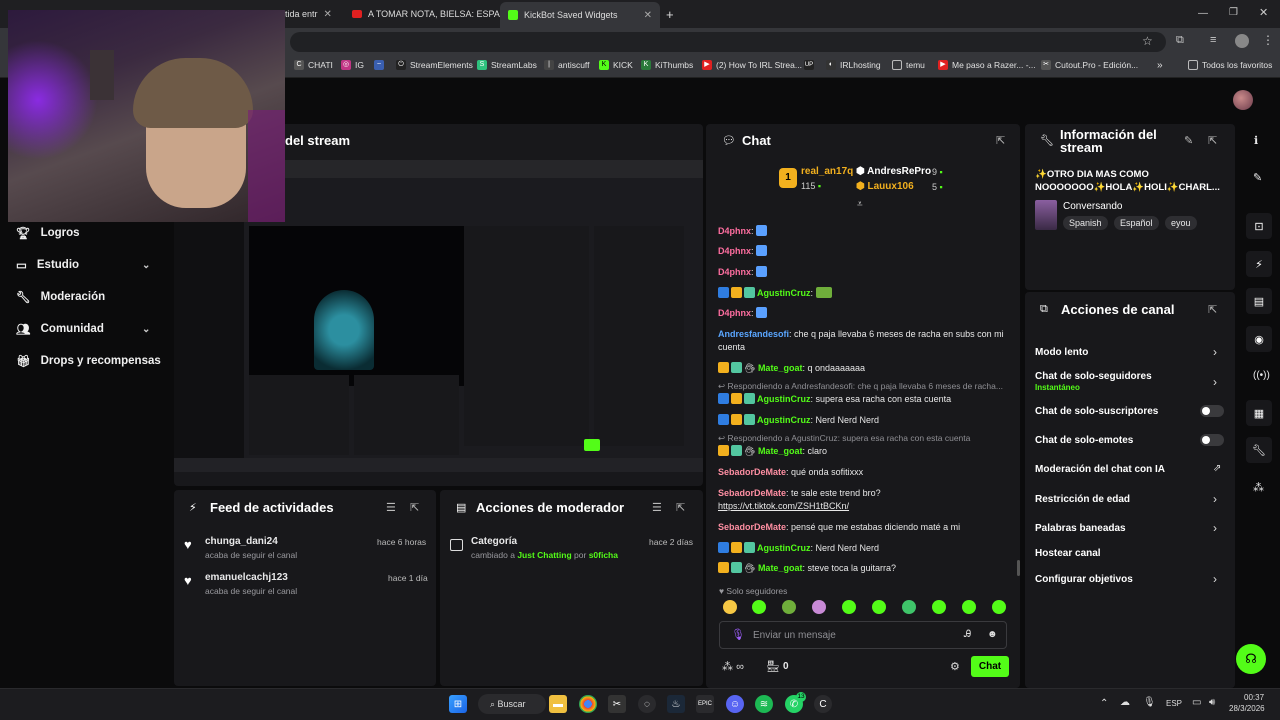 The image size is (1280, 720). What do you see at coordinates (512, 704) in the screenshot?
I see `taskbar-search: ⌕ Buscar` at bounding box center [512, 704].